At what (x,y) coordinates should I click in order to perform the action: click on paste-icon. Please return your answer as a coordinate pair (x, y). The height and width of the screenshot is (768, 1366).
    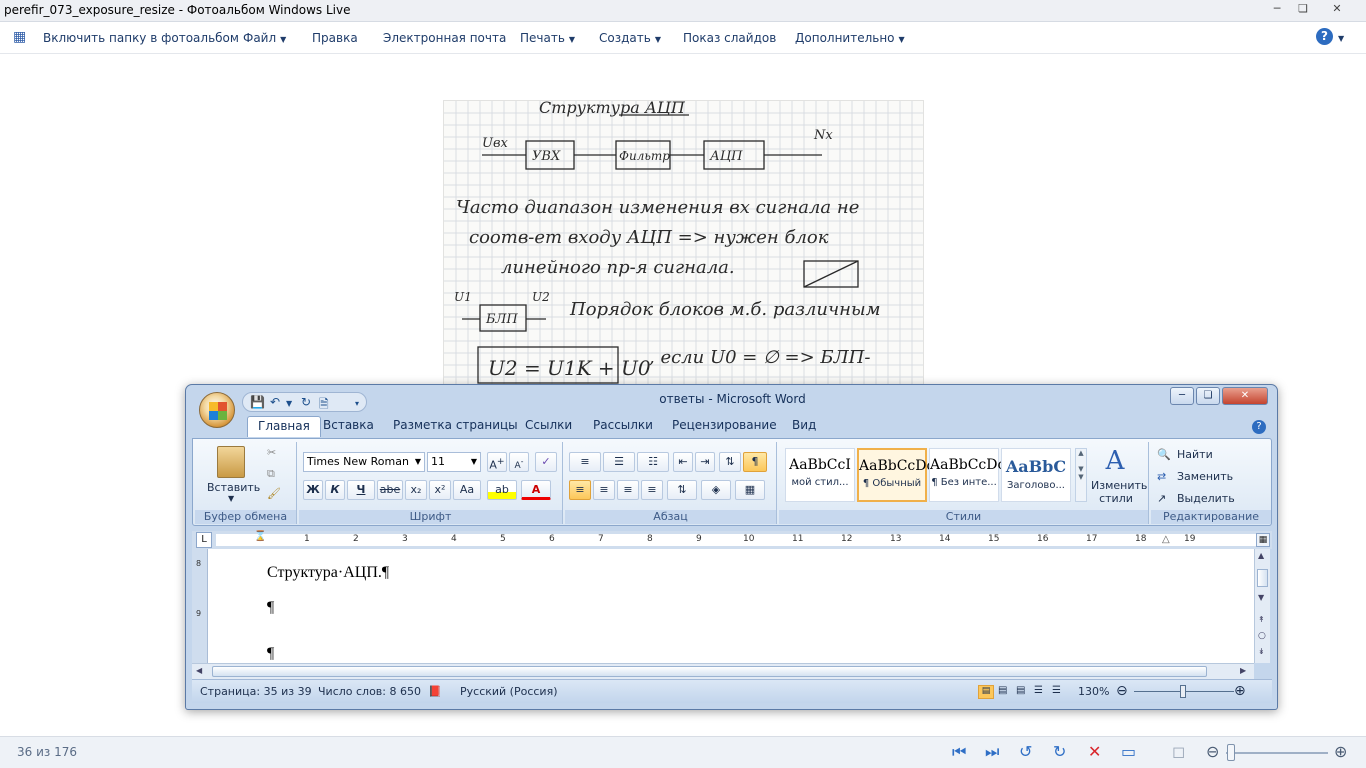
    Looking at the image, I should click on (231, 462).